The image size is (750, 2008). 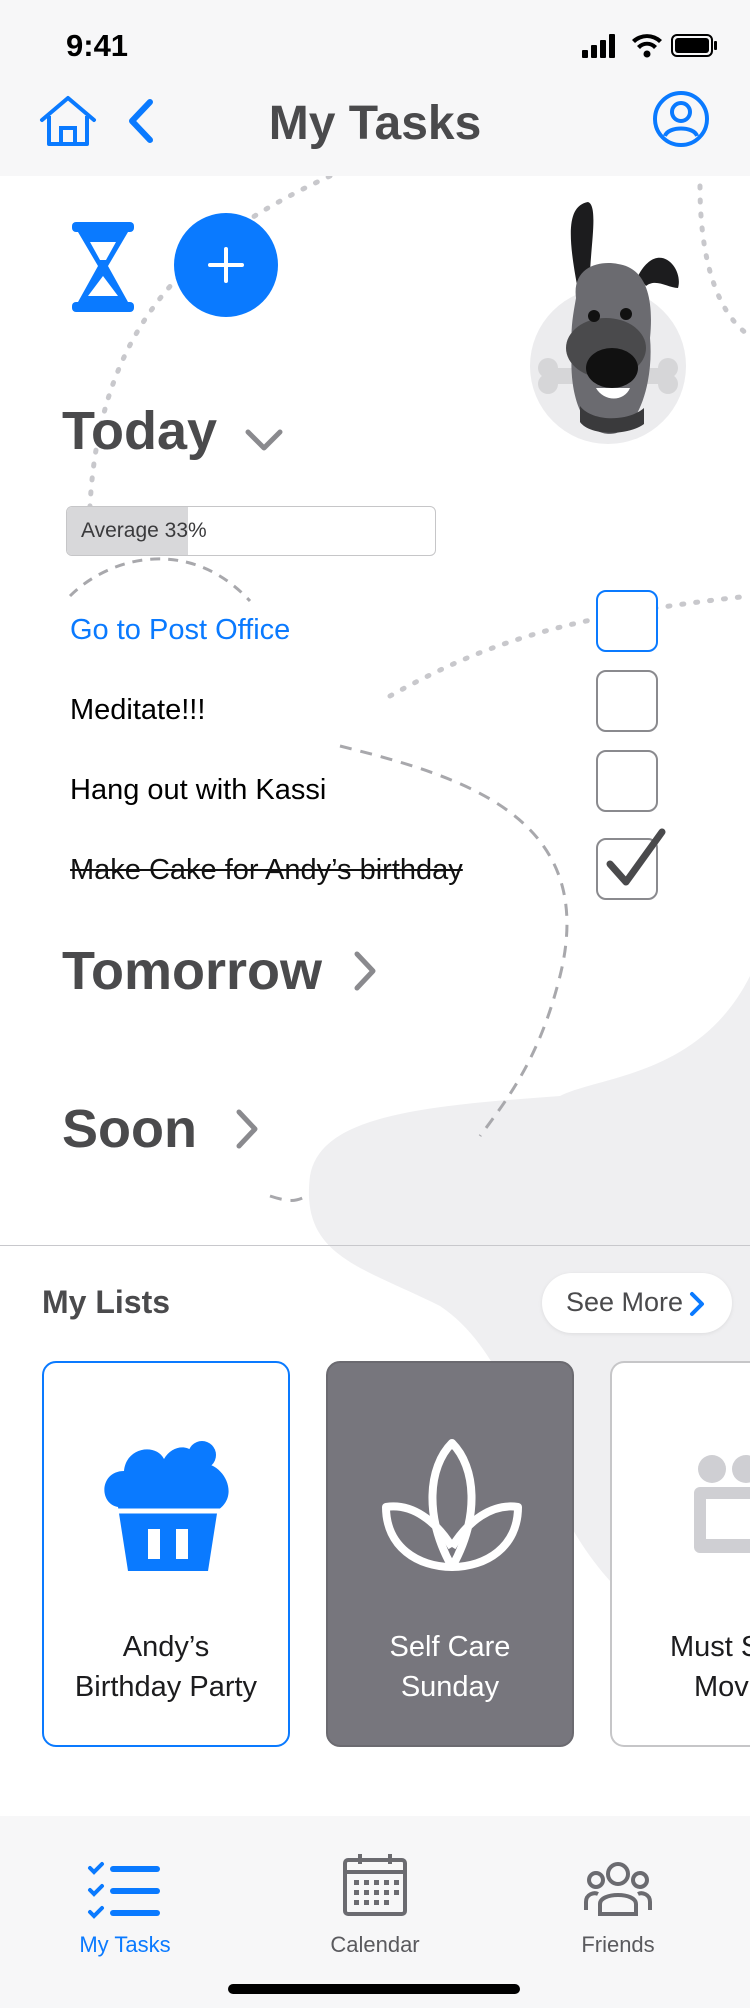 I want to click on cellular-signal-icon, so click(x=598, y=46).